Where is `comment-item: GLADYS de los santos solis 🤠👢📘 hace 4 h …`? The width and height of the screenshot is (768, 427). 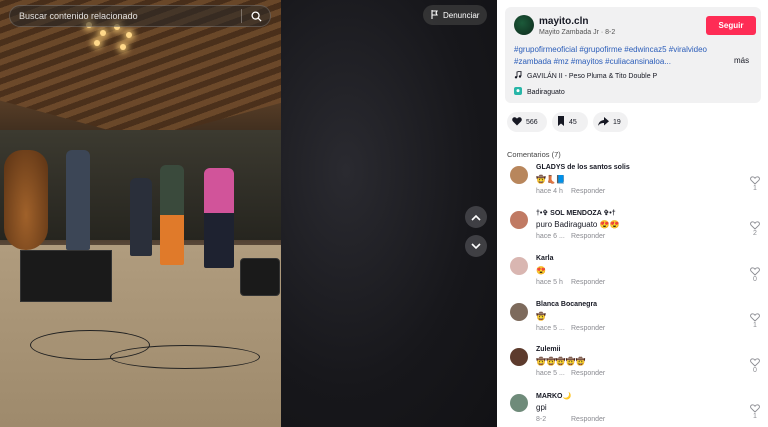 comment-item: GLADYS de los santos solis 🤠👢📘 hace 4 h … is located at coordinates (635, 186).